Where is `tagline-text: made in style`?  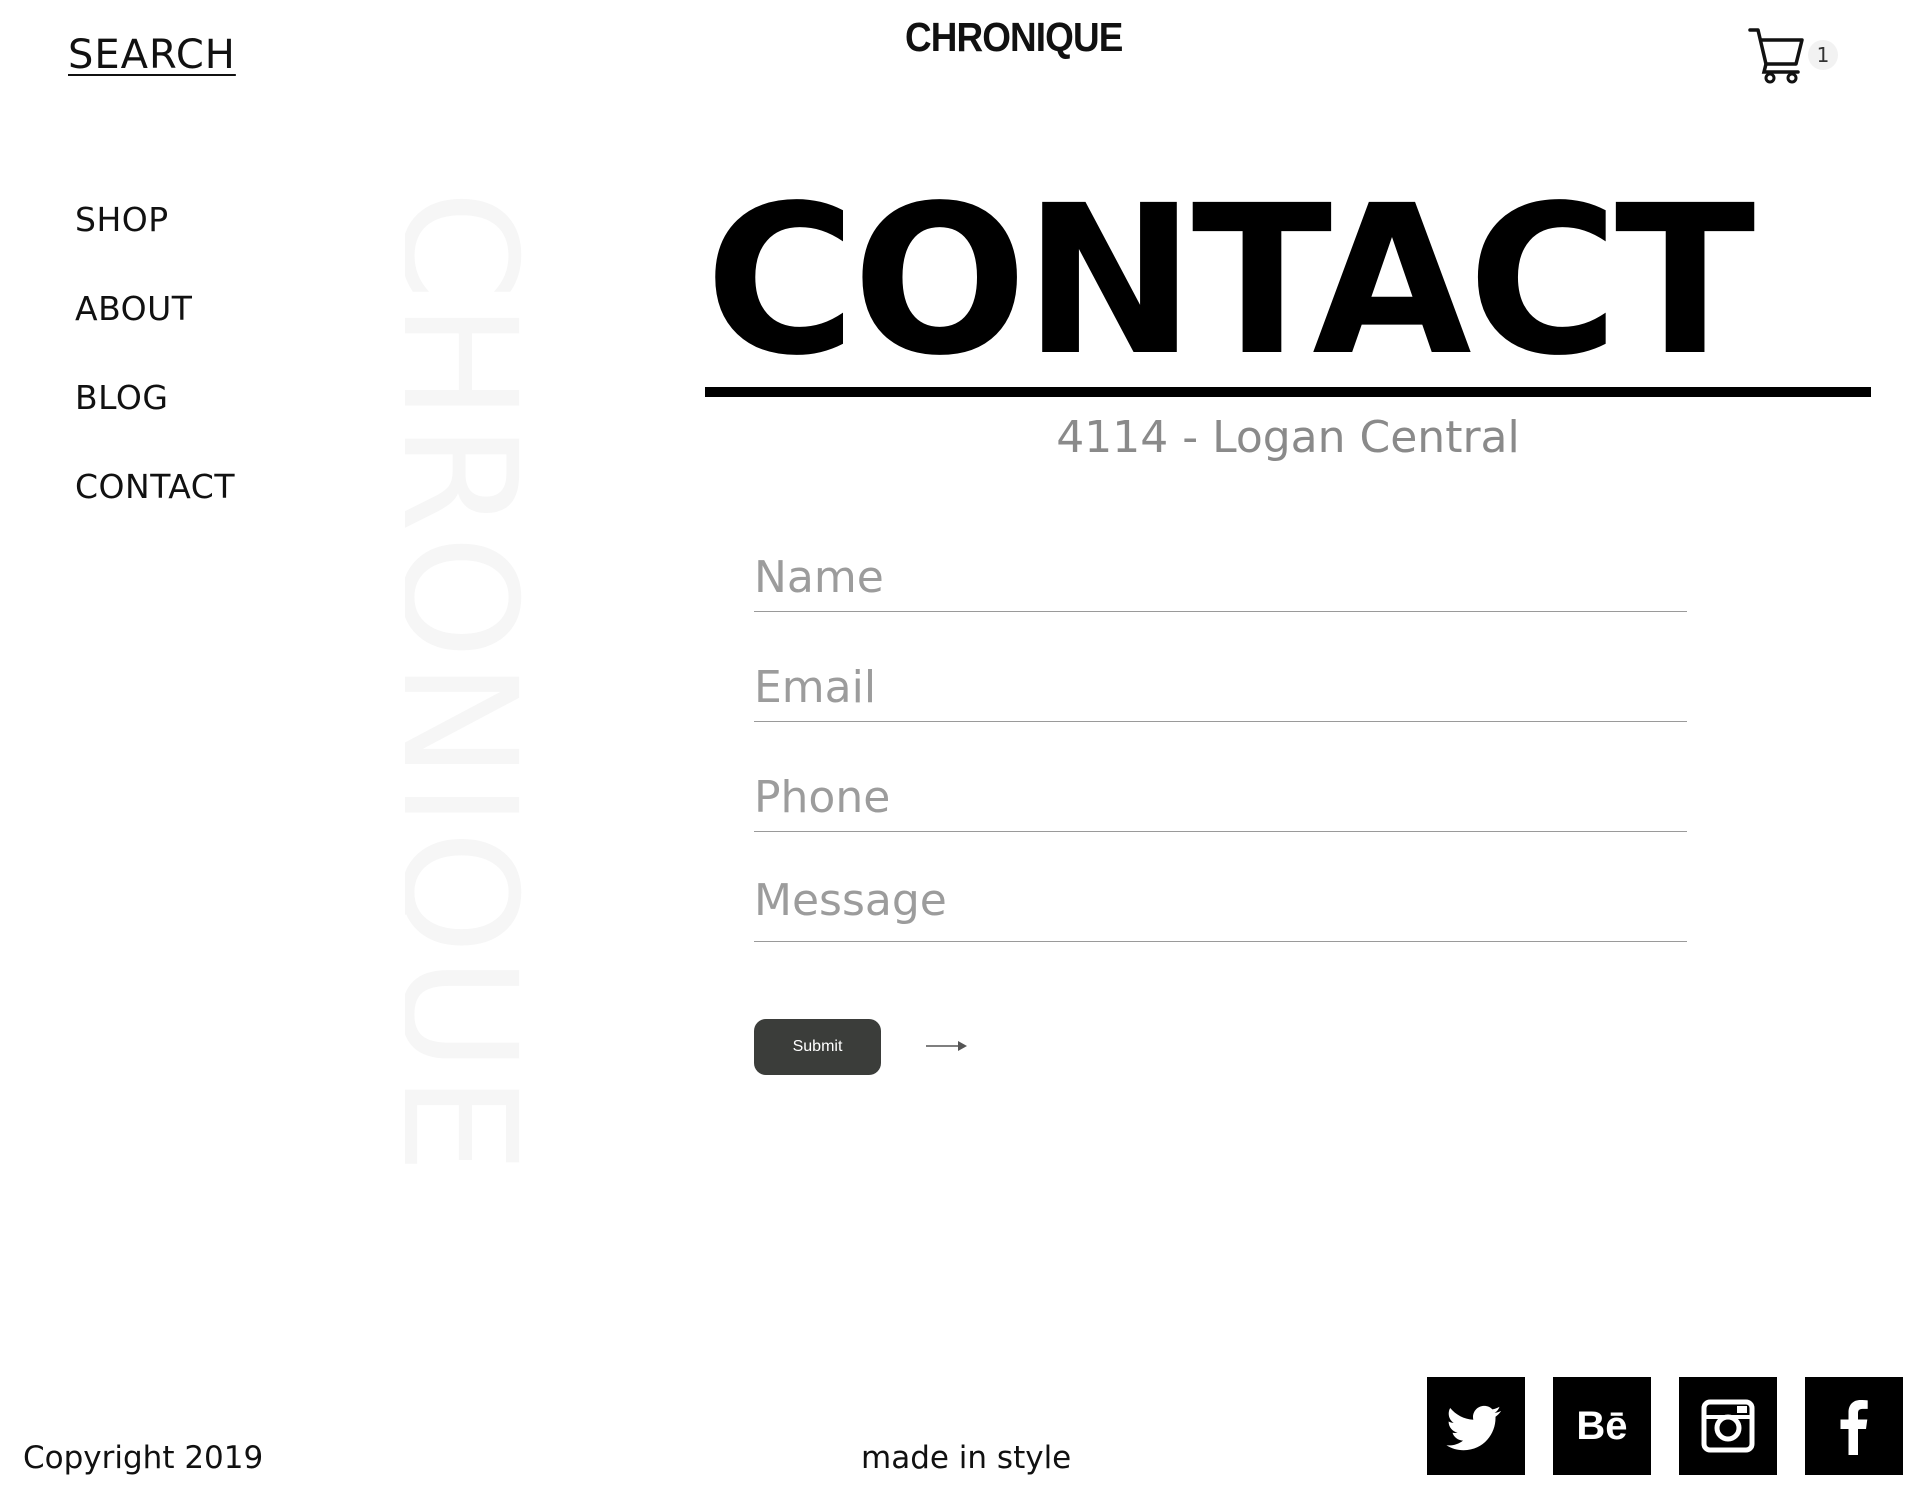
tagline-text: made in style is located at coordinates (966, 1458).